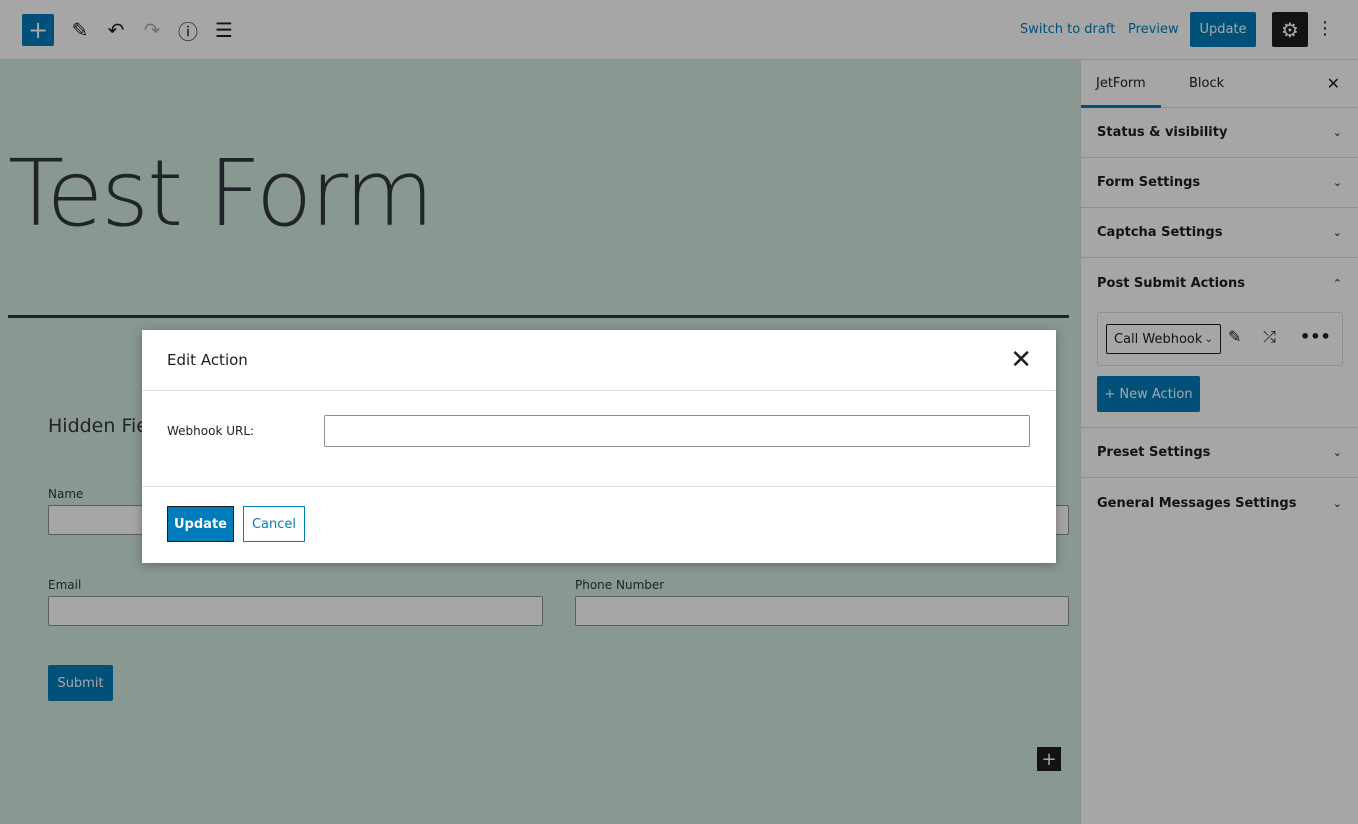 The width and height of the screenshot is (1358, 824). I want to click on modal-cancel-button: Cancel, so click(274, 524).